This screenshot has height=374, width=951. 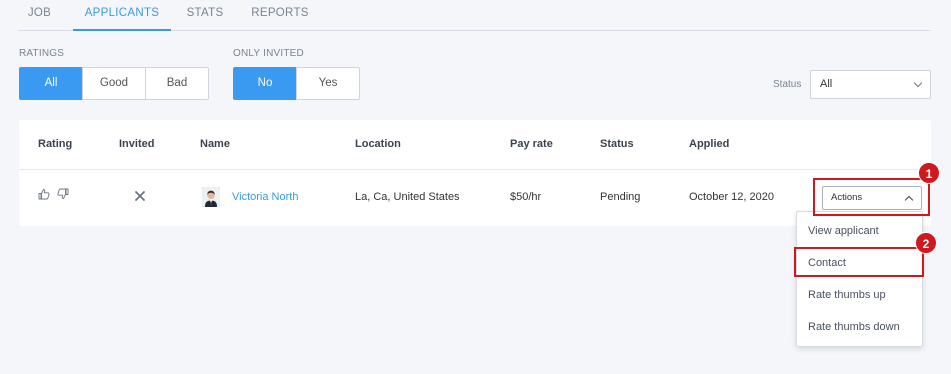 I want to click on tab-reports: REPORTS, so click(x=280, y=15).